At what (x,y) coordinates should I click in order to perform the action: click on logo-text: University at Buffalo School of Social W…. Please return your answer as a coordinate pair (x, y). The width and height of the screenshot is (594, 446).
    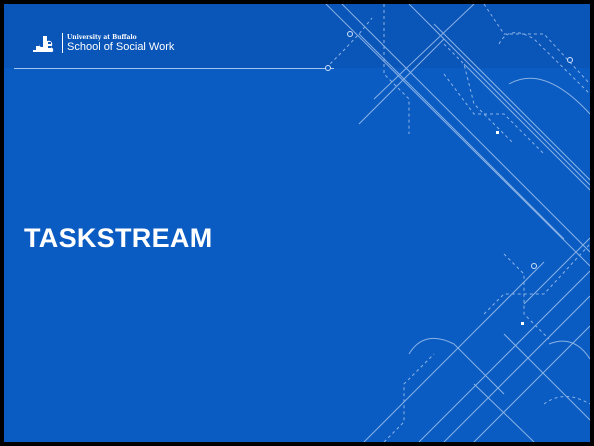
    Looking at the image, I should click on (120, 43).